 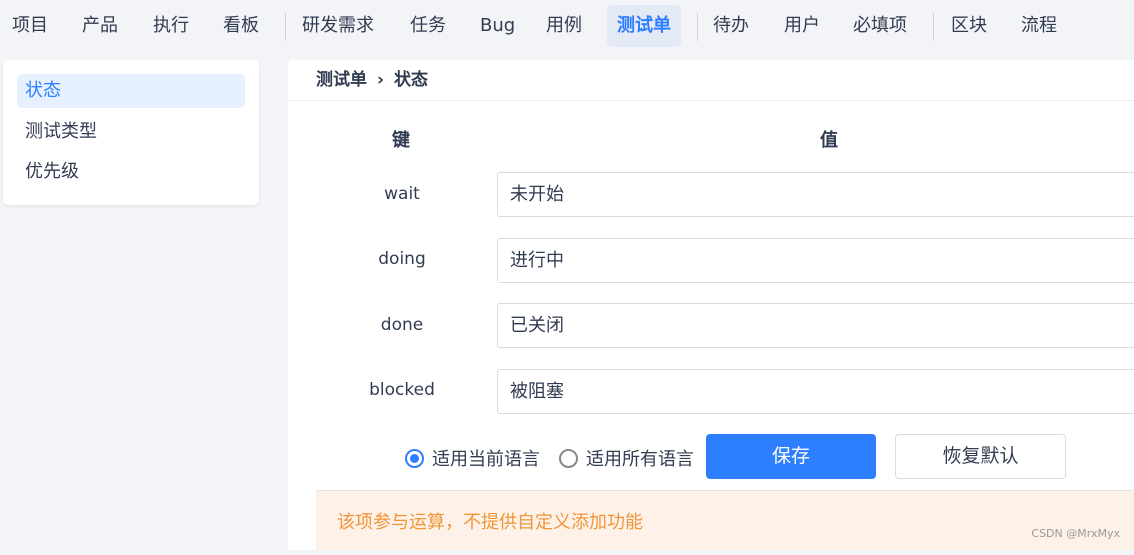 I want to click on nav-item-product: 产品, so click(x=100, y=26).